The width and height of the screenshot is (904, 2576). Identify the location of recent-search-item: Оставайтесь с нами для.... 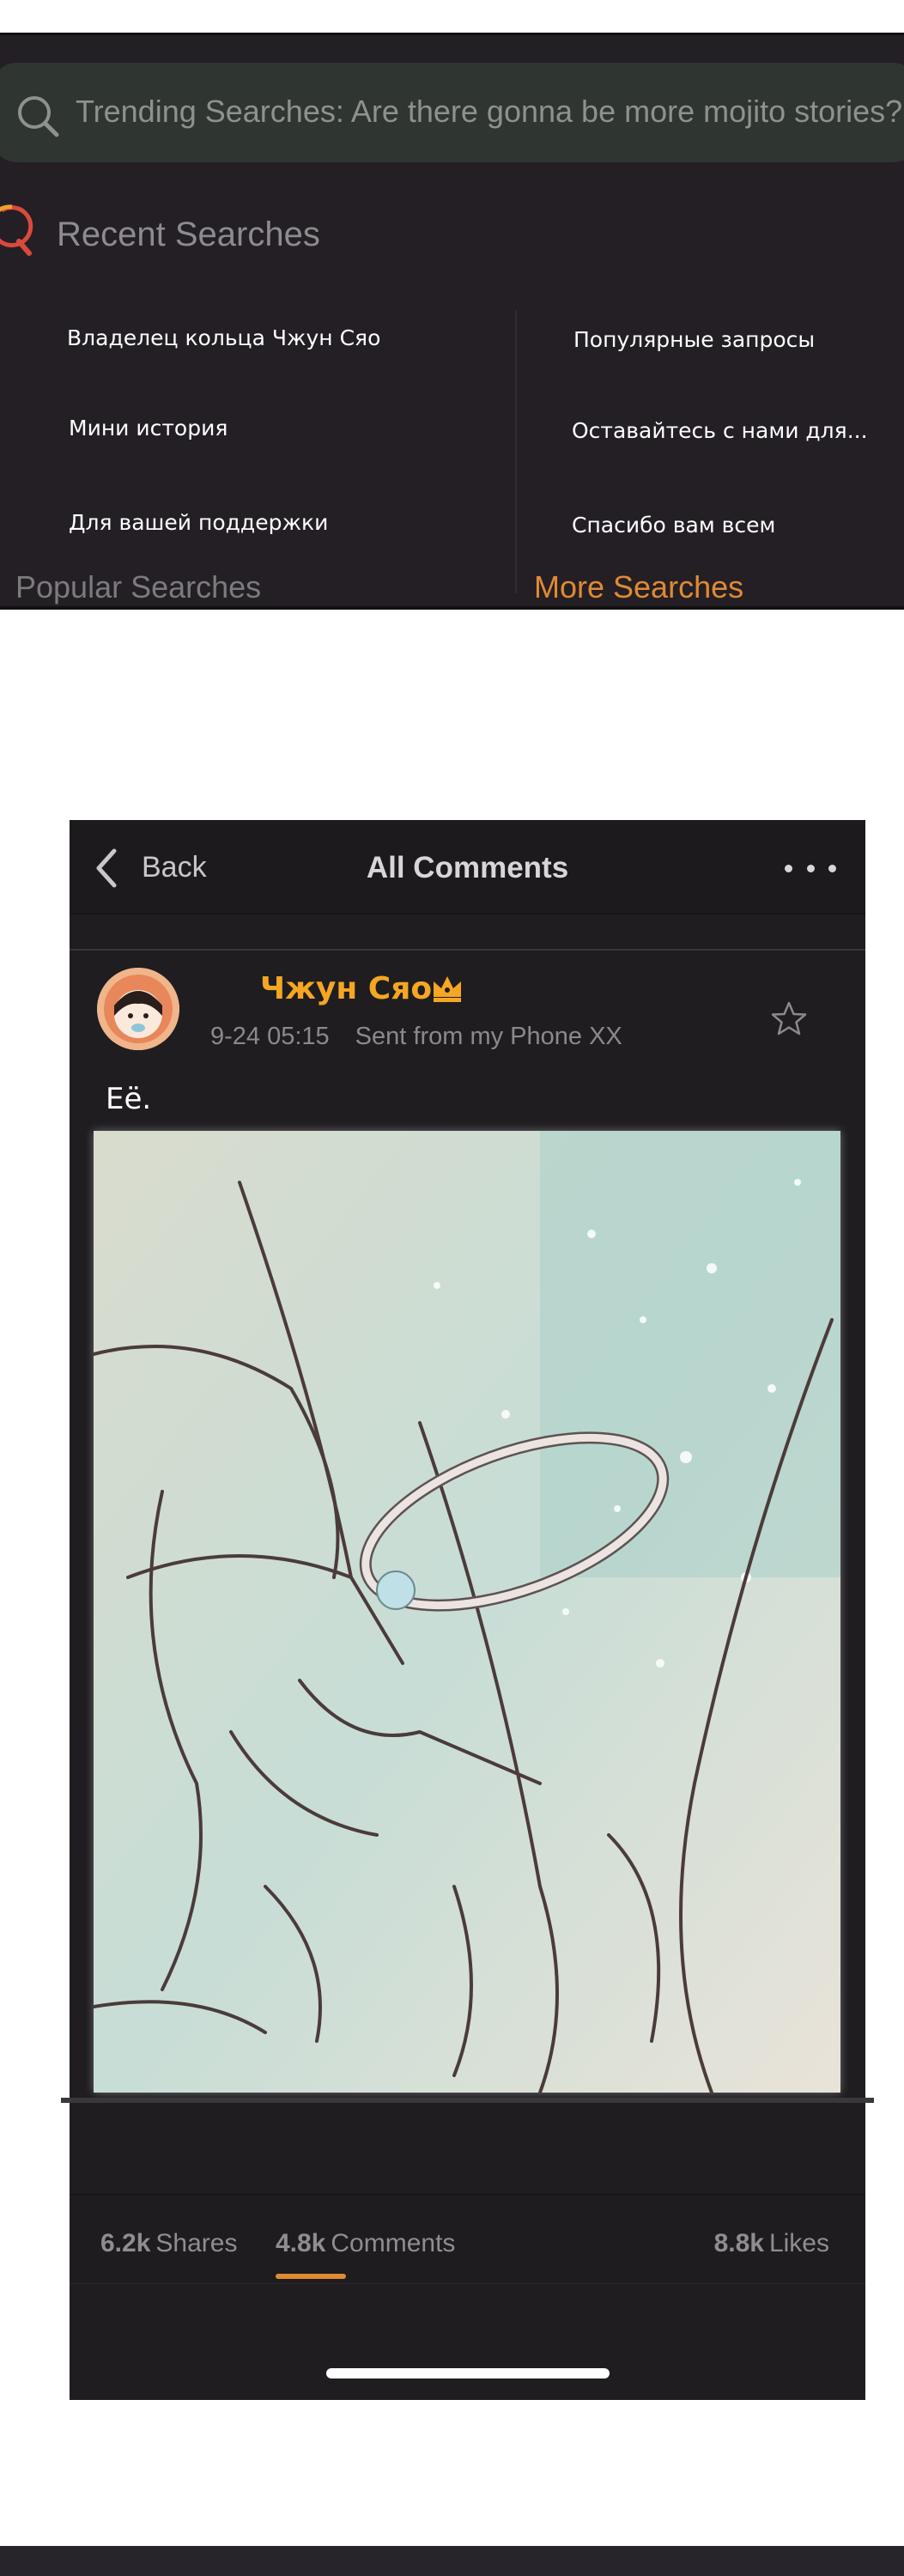
(720, 431).